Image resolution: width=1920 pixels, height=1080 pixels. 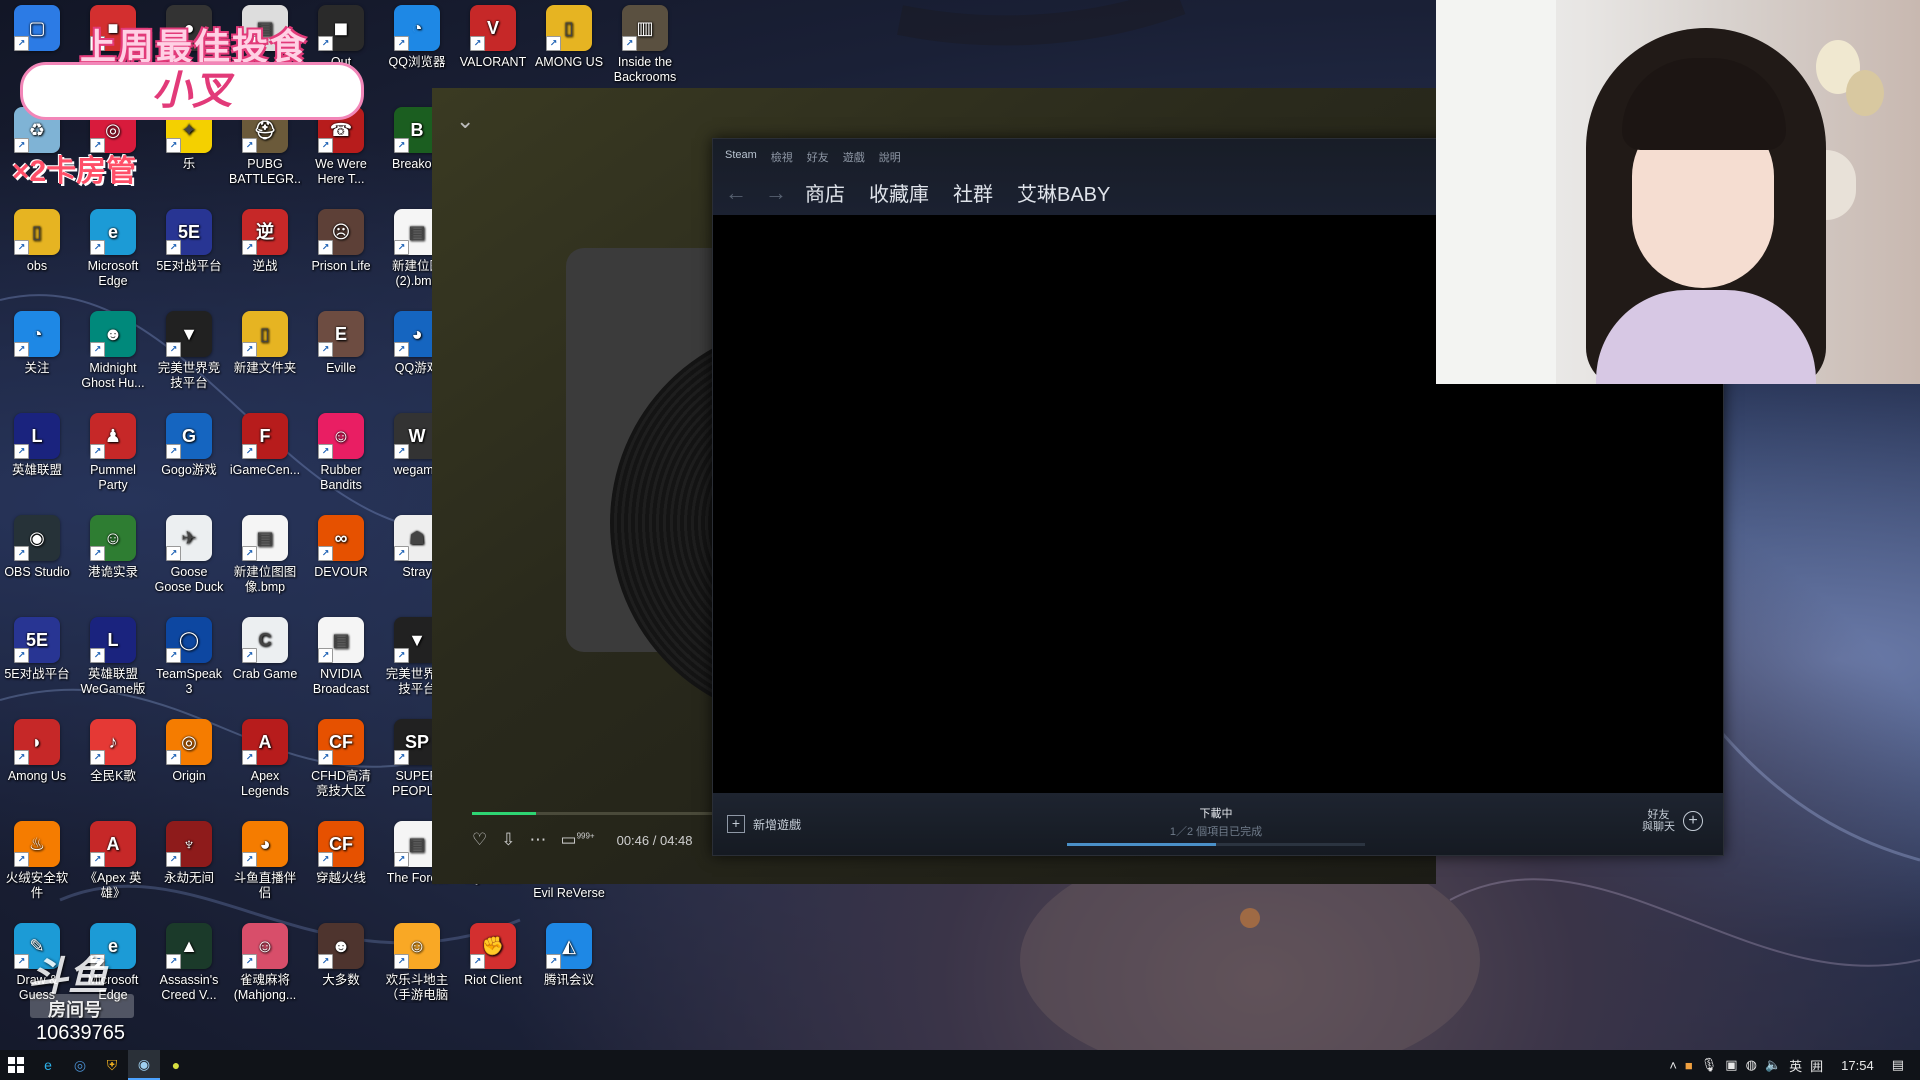 I want to click on friends-chat-button: 好友 與聊天 +, so click(x=1672, y=821).